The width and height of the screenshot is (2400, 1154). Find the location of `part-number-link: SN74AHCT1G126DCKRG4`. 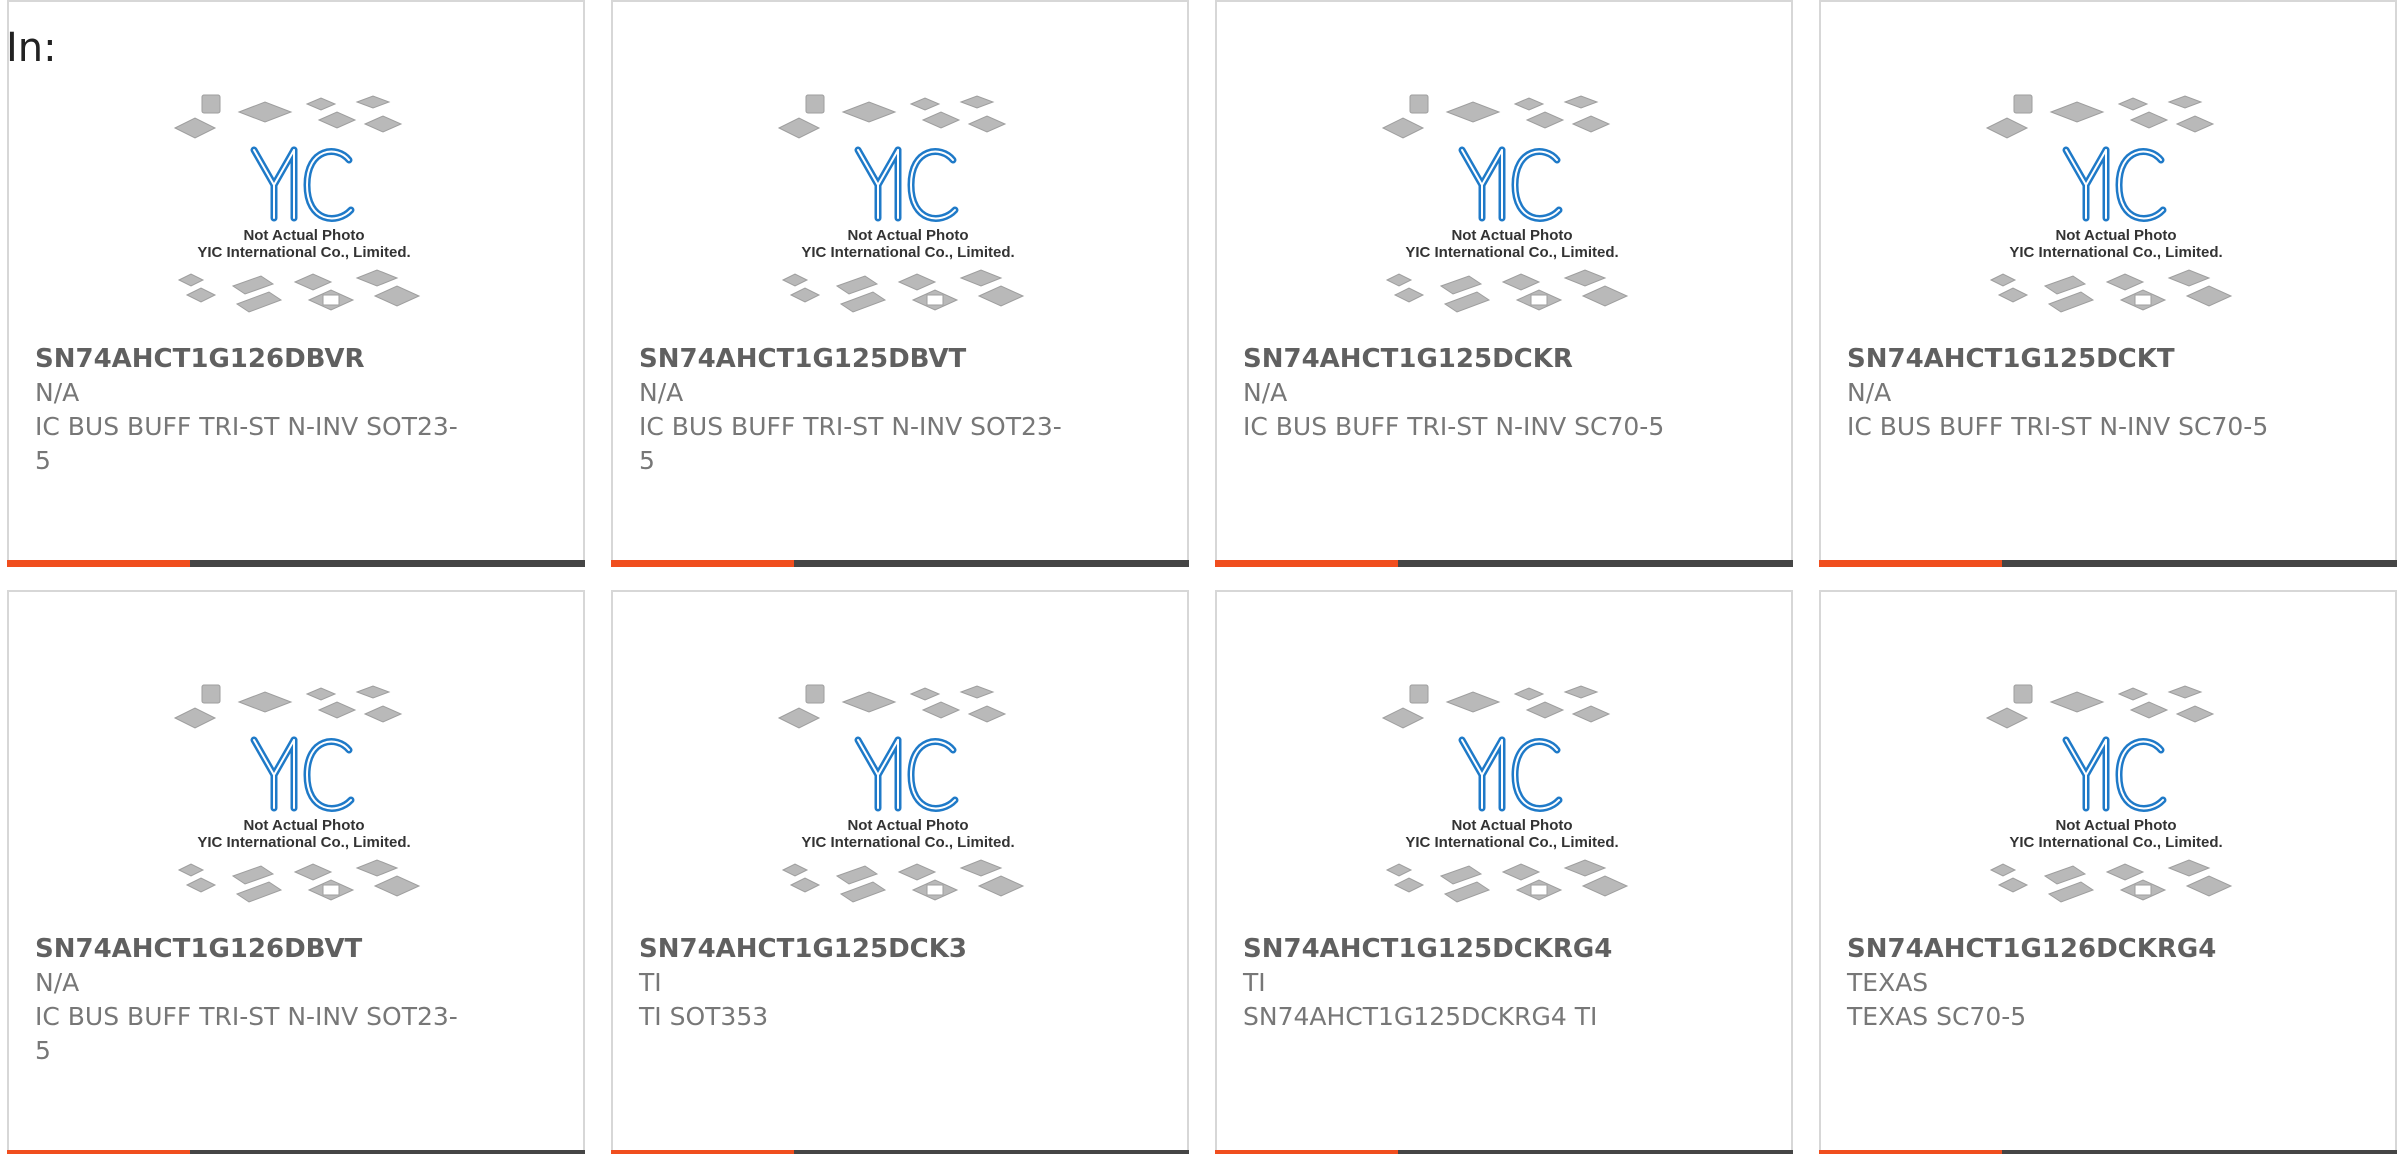

part-number-link: SN74AHCT1G126DCKRG4 is located at coordinates (2107, 949).